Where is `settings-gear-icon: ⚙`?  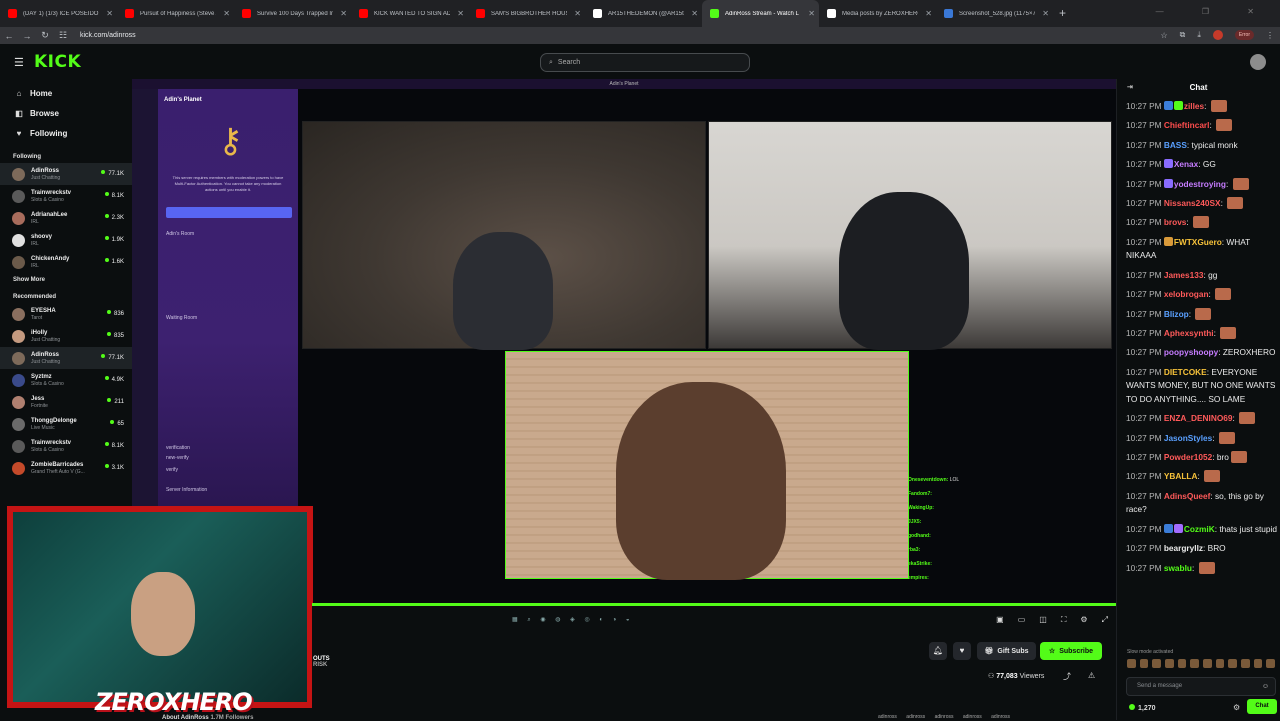
settings-gear-icon: ⚙ is located at coordinates (1083, 620).